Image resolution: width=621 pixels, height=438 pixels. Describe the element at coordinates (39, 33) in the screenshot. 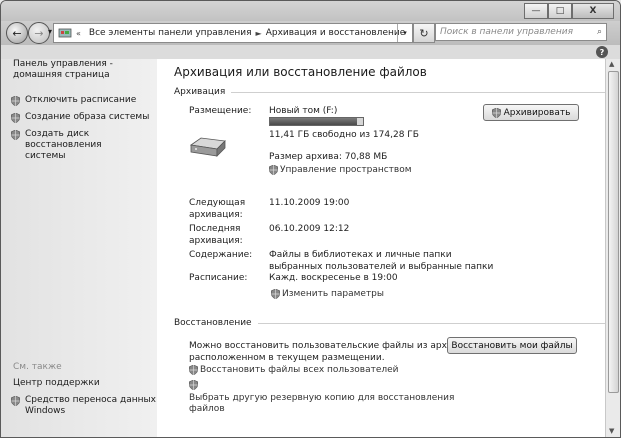

I see `forward-button: →` at that location.